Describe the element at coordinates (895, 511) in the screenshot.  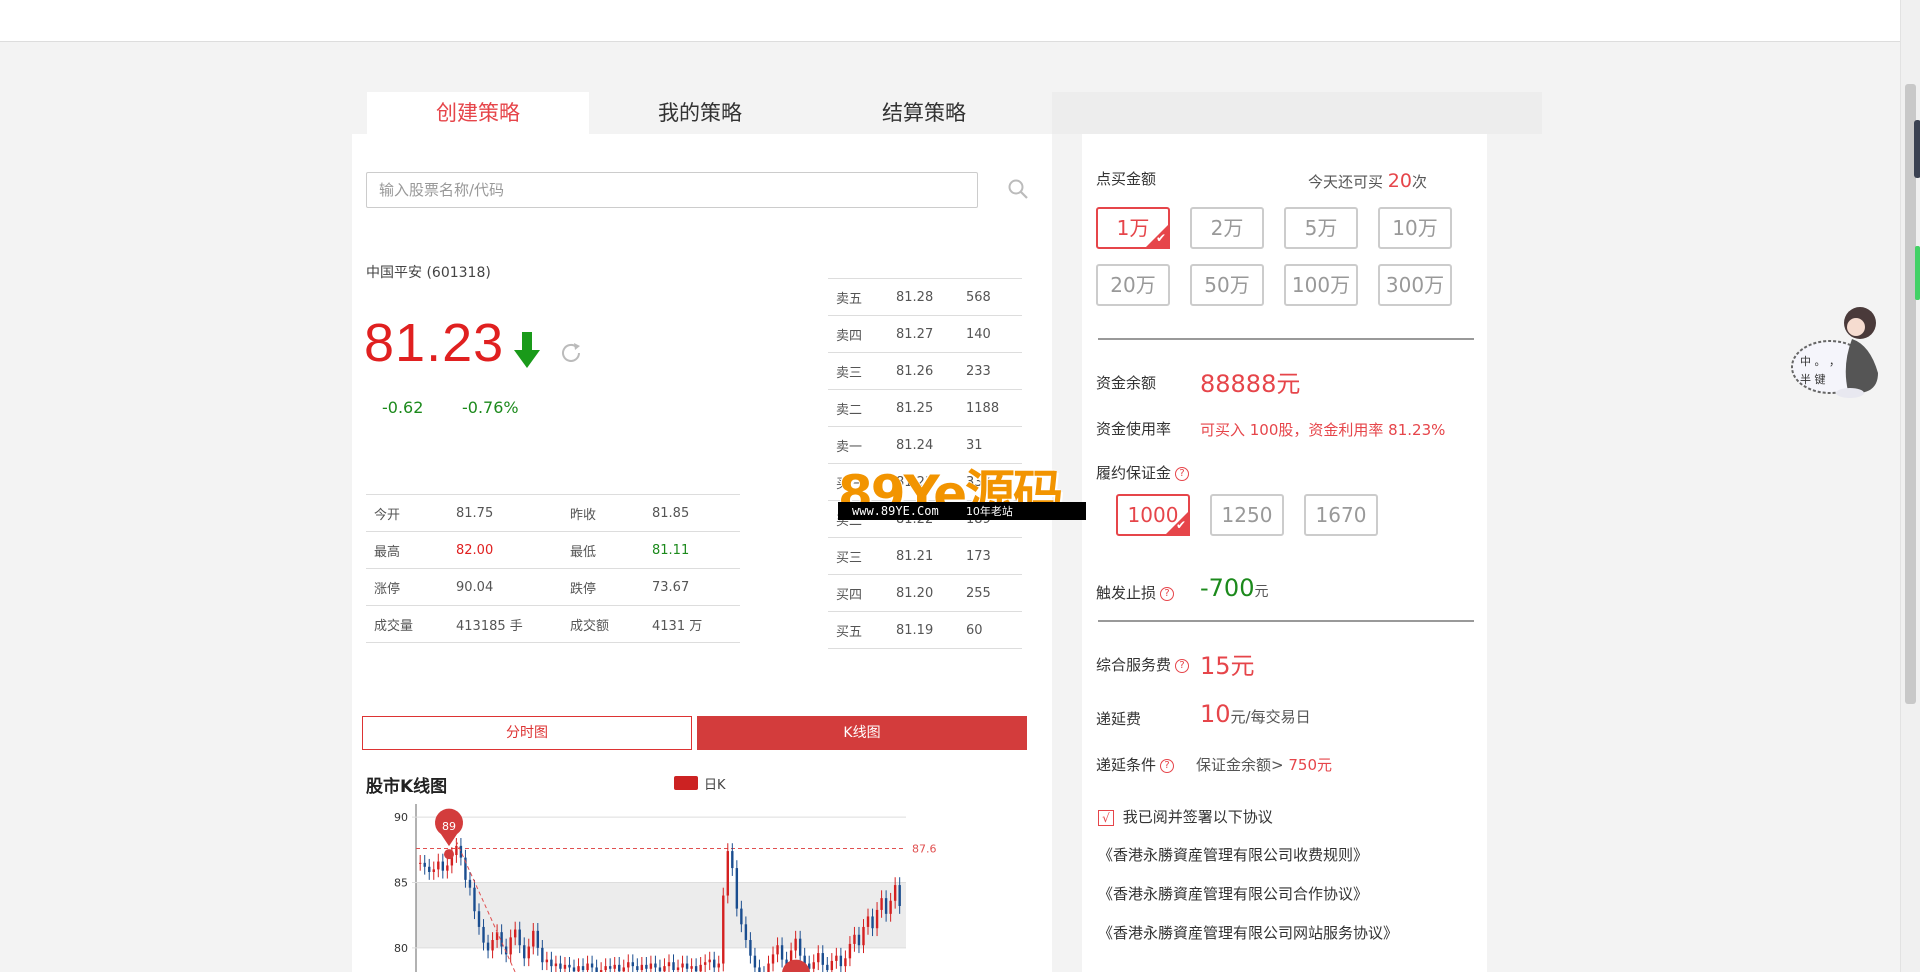
I see `watermark-url: www.89YE.Com` at that location.